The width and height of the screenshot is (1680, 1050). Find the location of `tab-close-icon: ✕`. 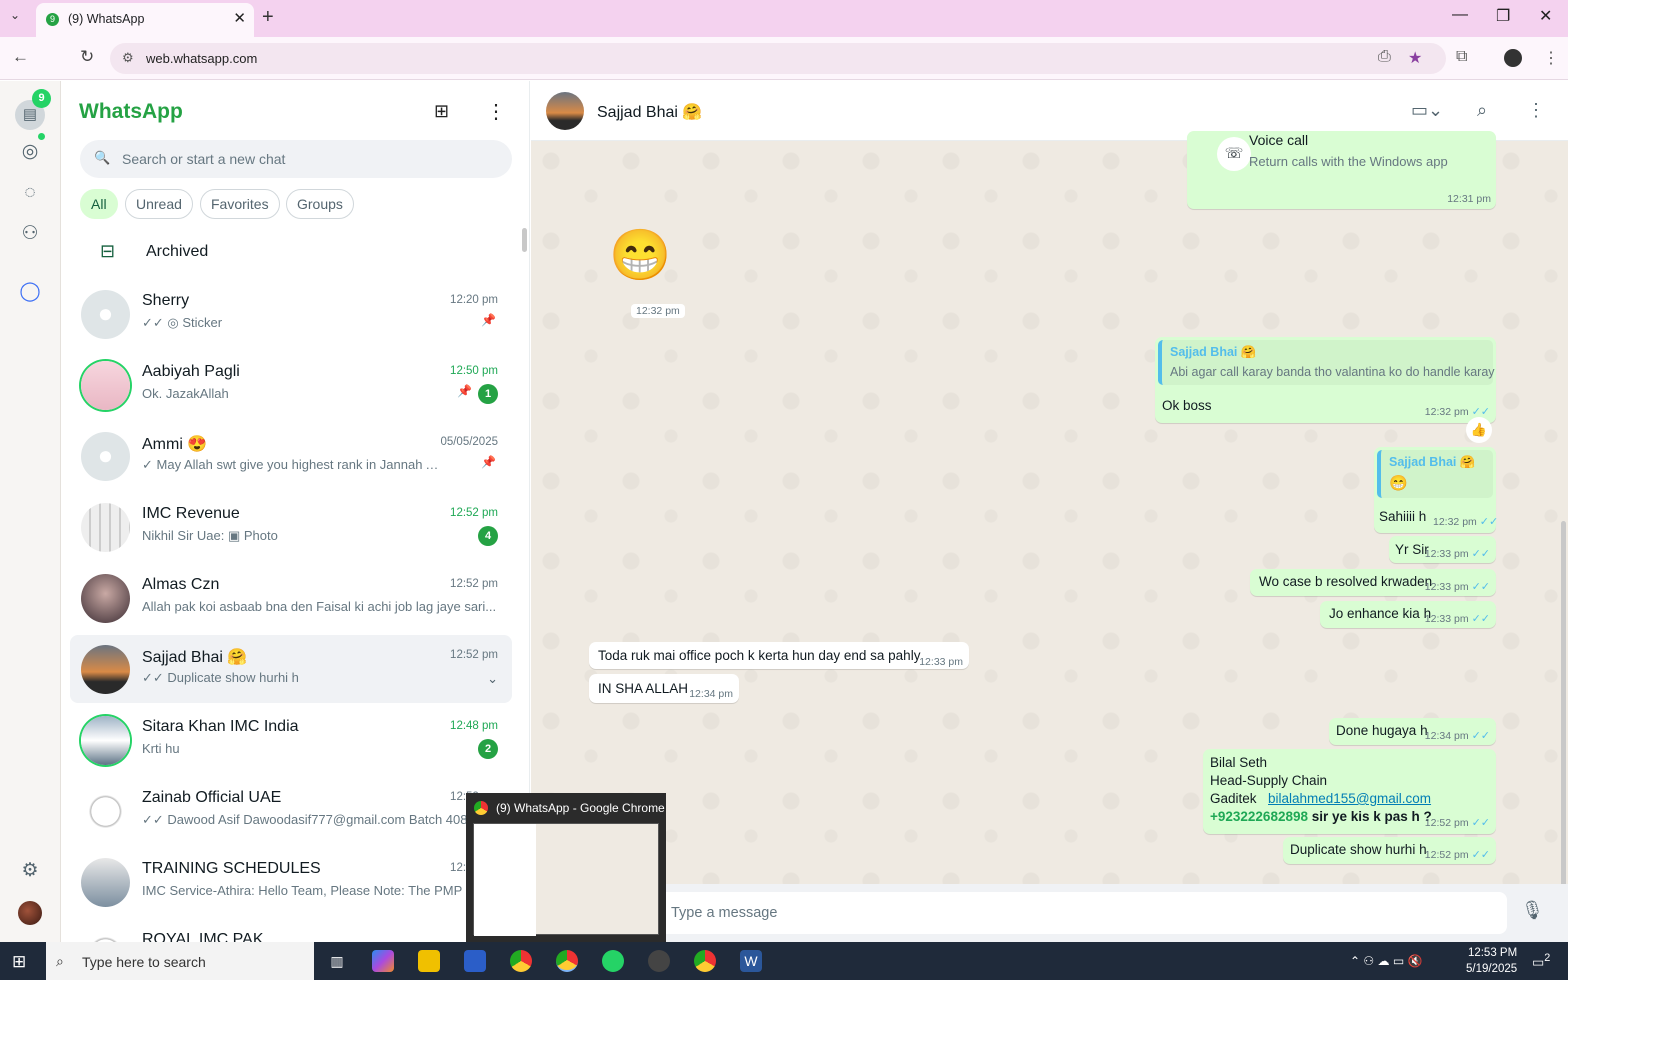

tab-close-icon: ✕ is located at coordinates (239, 18).